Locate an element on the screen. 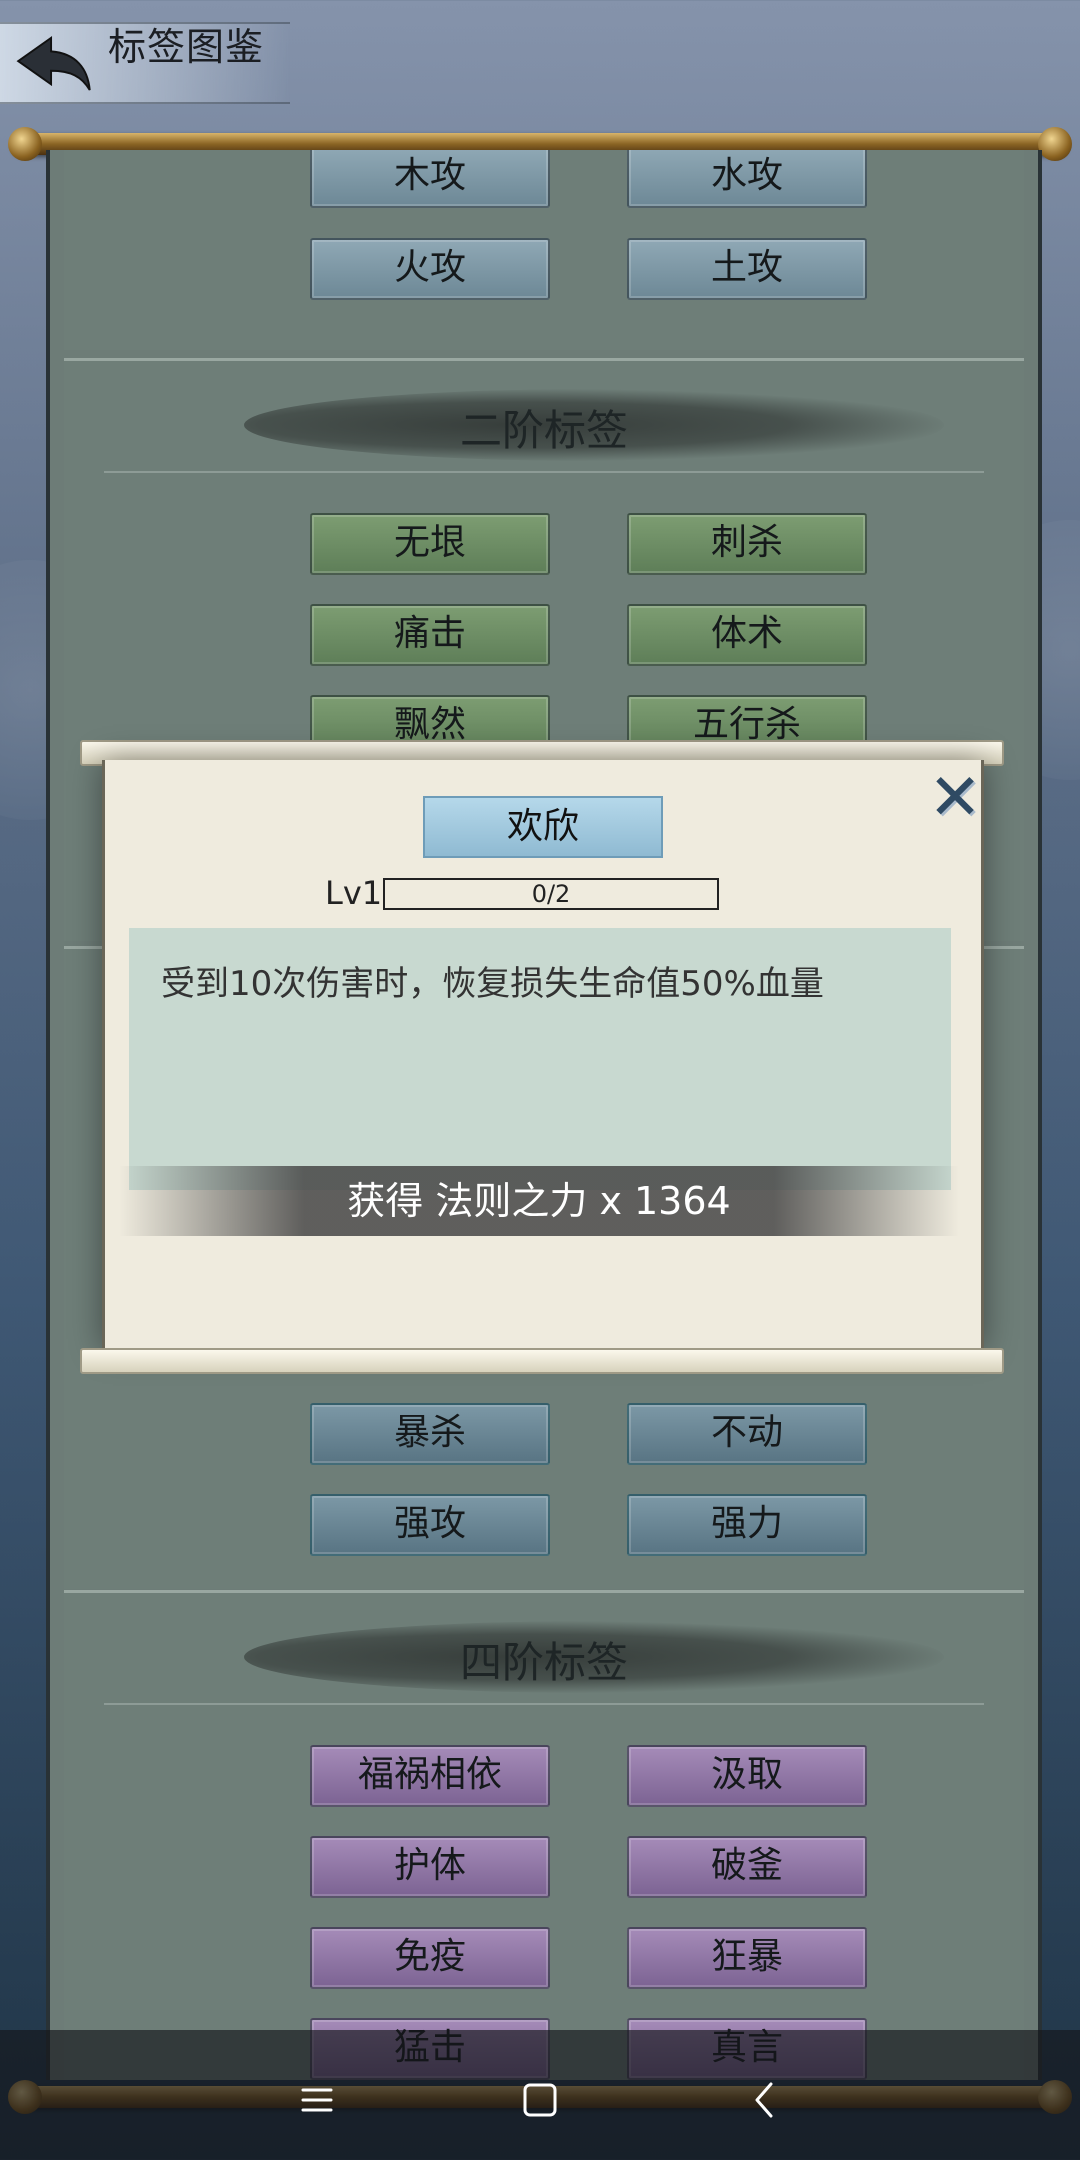 This screenshot has width=1080, height=2160. section-title: 二阶标签 is located at coordinates (543, 430).